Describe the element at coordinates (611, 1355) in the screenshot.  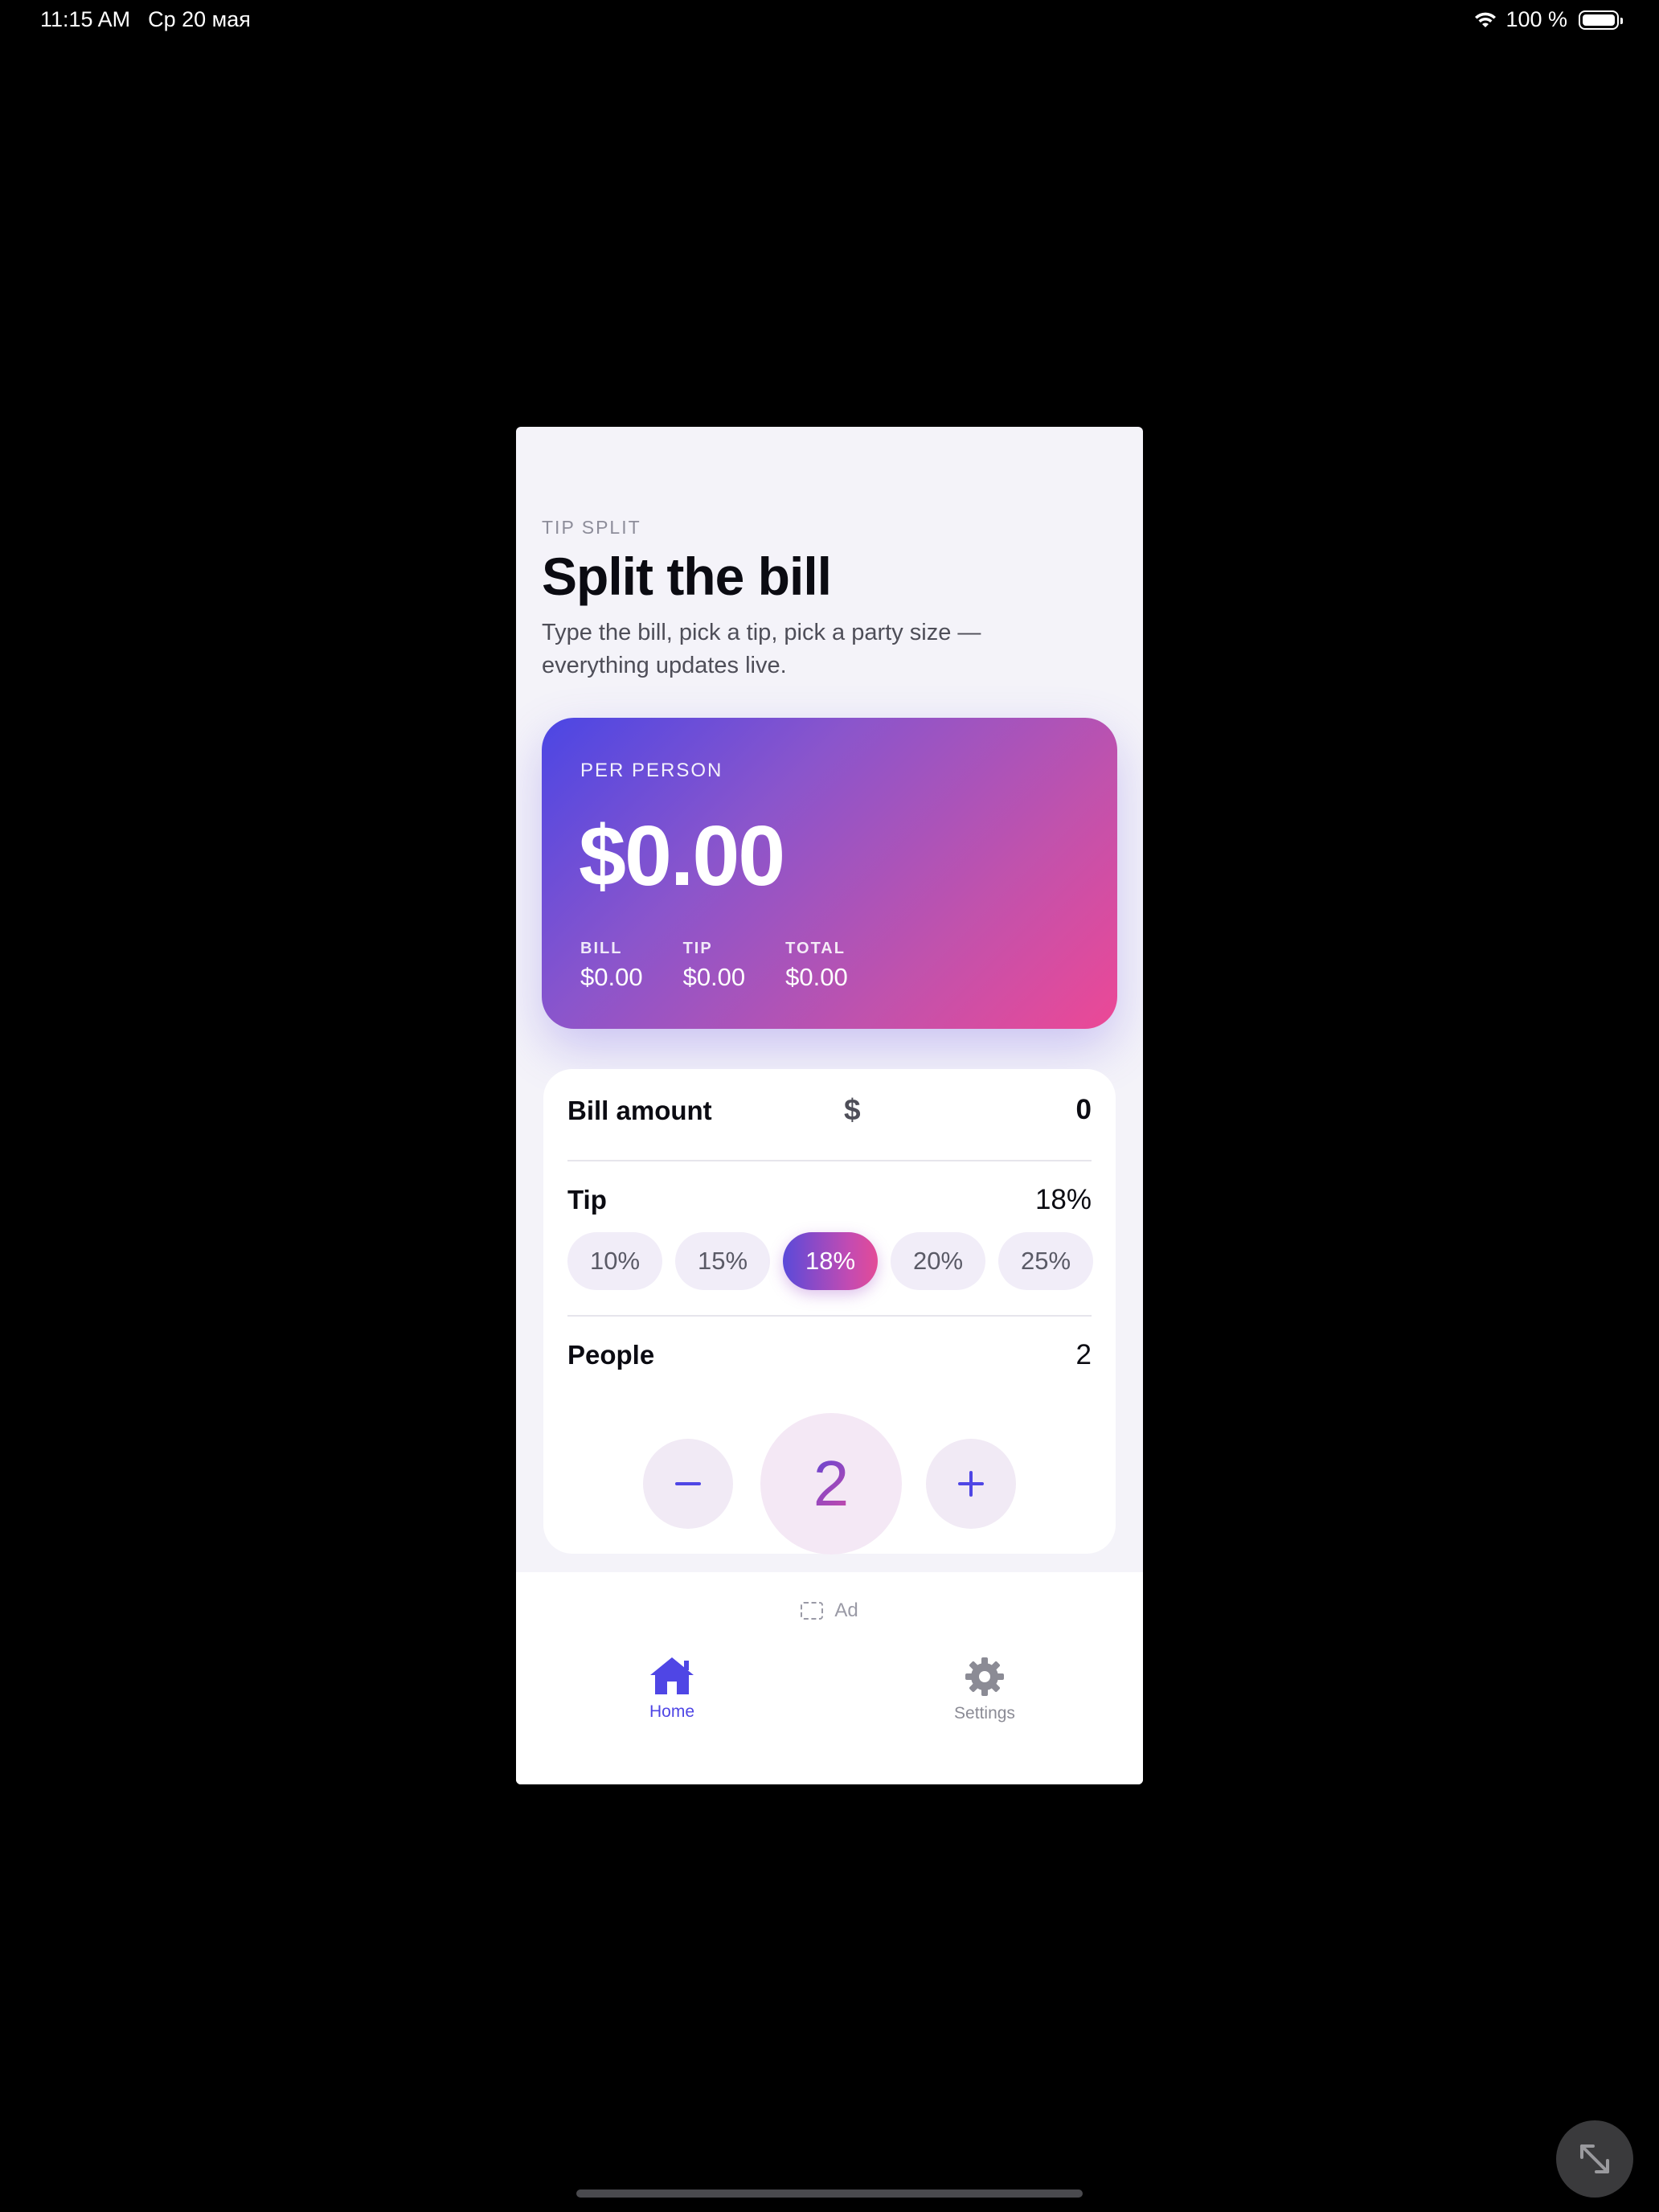
I see `people-label: People` at that location.